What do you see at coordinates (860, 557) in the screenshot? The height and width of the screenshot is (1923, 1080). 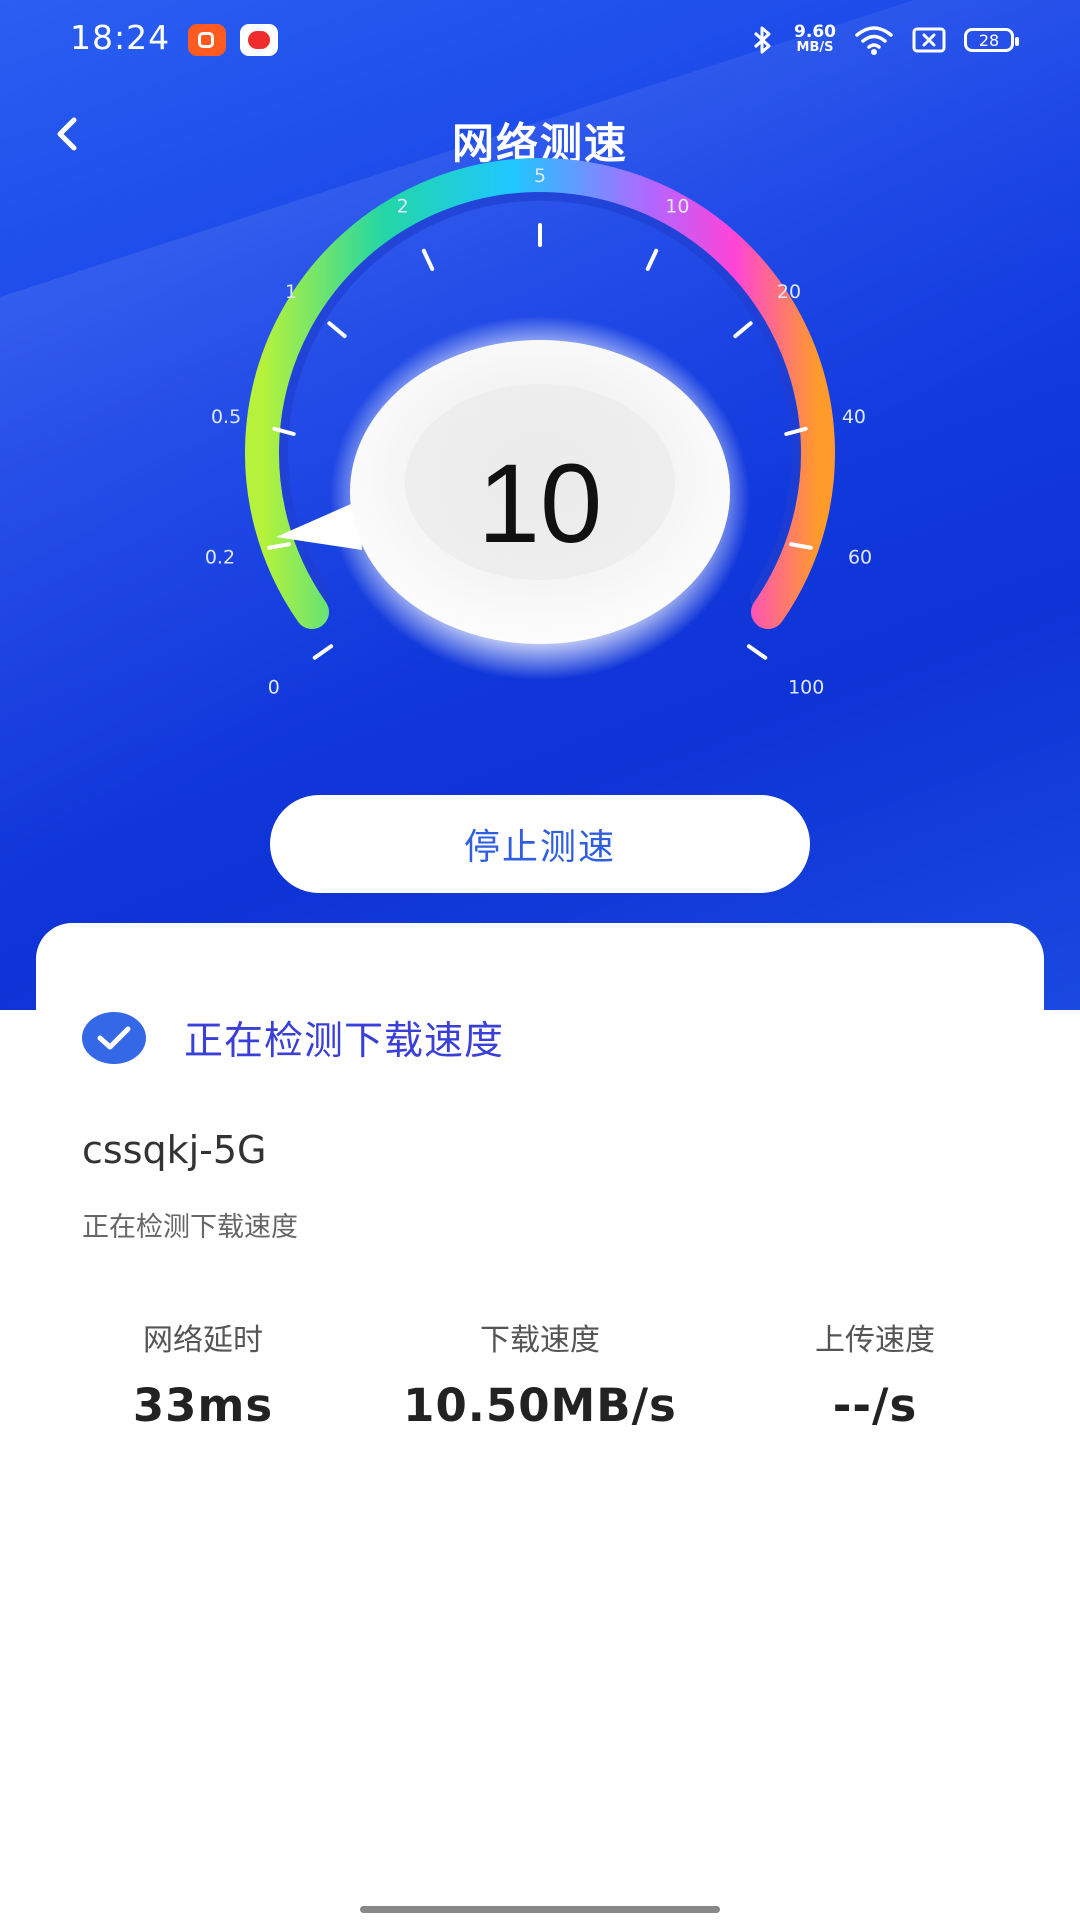 I see `gauge-scale-label: 60` at bounding box center [860, 557].